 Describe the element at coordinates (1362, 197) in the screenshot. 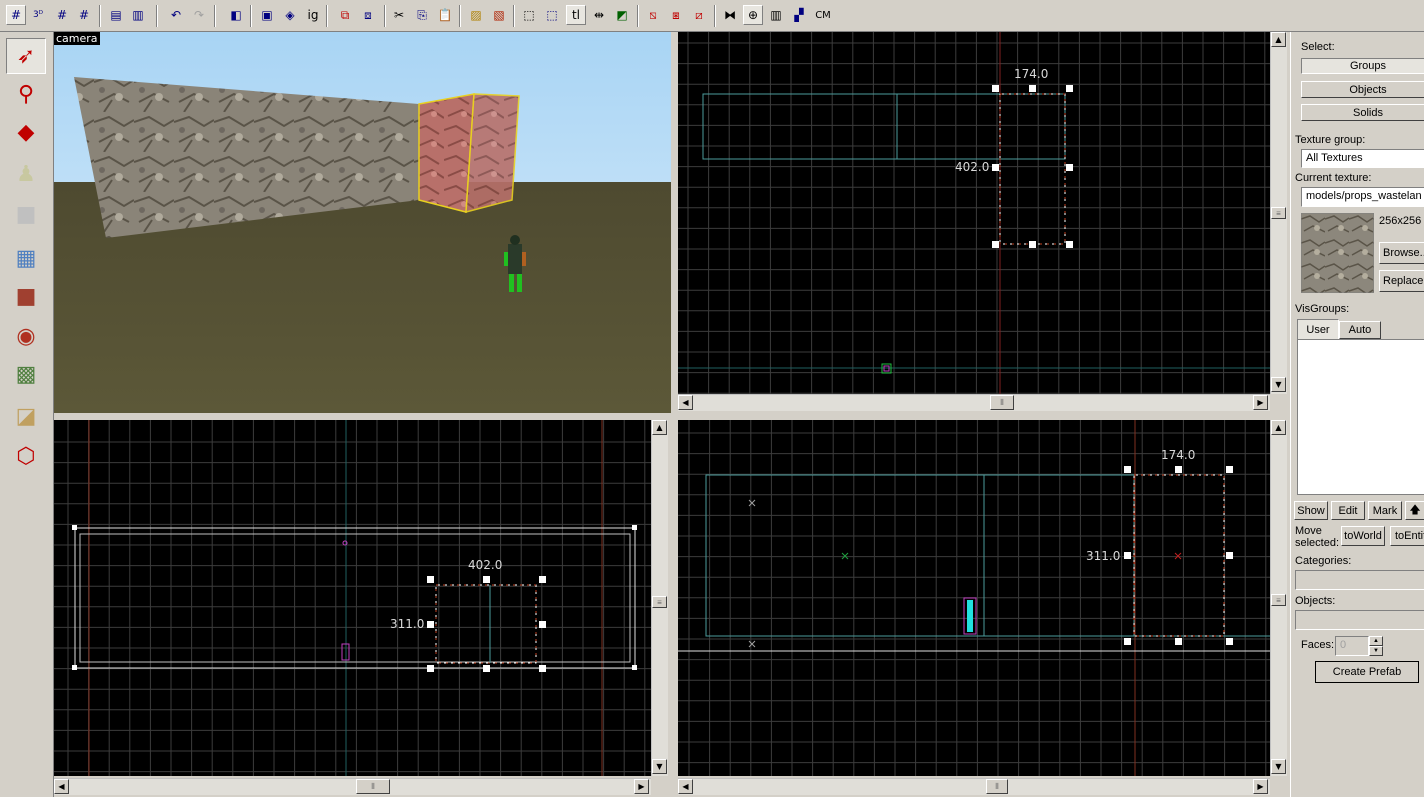

I see `current-texture-select: models/props_wastelan` at that location.